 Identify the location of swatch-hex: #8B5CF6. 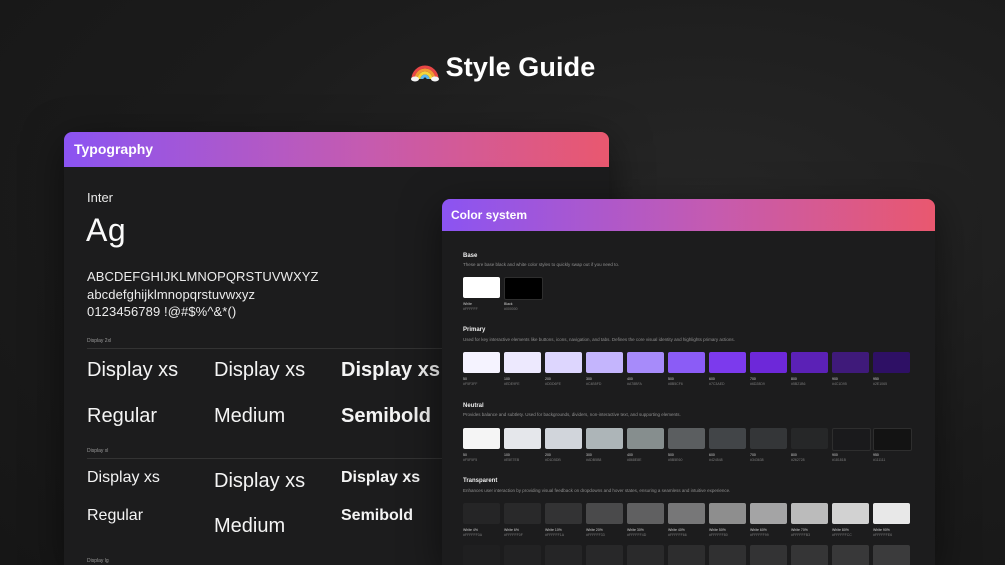
(675, 384).